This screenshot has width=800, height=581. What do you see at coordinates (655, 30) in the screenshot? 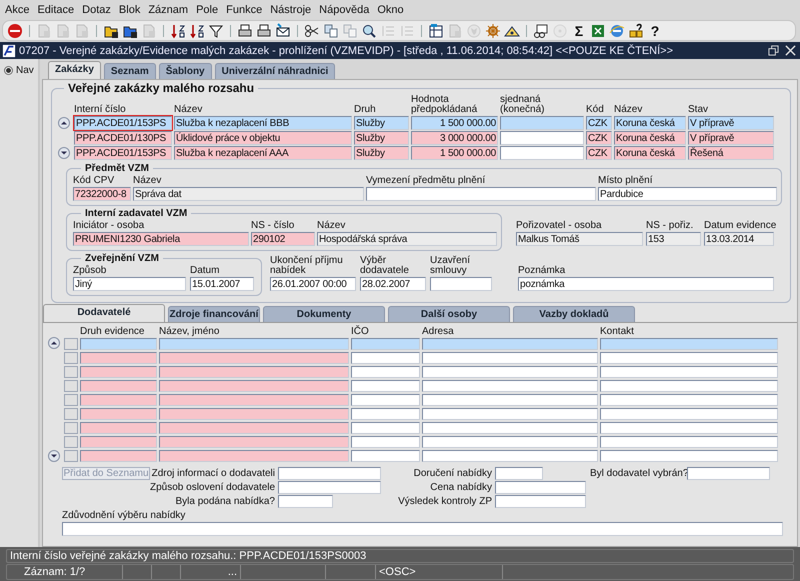
I see `toolbar-button: ?` at bounding box center [655, 30].